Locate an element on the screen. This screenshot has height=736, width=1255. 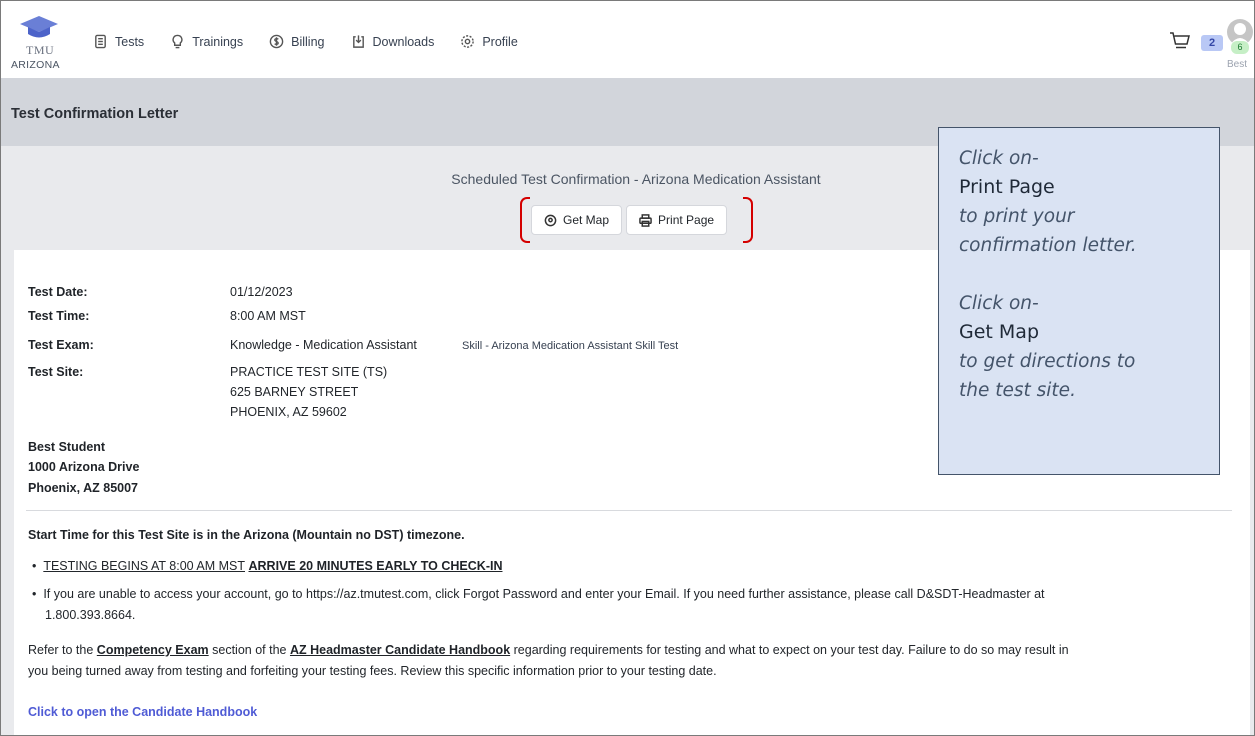
action-buttons: Get Map Print Page is located at coordinates (629, 220).